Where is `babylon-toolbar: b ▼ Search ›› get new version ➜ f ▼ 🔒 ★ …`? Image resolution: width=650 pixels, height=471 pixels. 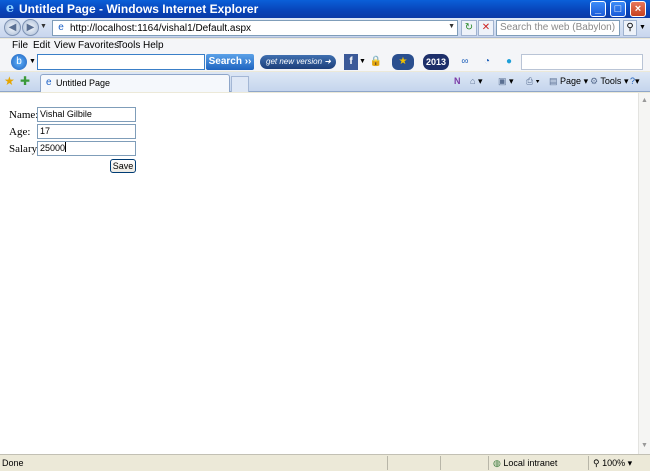 babylon-toolbar: b ▼ Search ›› get new version ➜ f ▼ 🔒 ★ … is located at coordinates (325, 62).